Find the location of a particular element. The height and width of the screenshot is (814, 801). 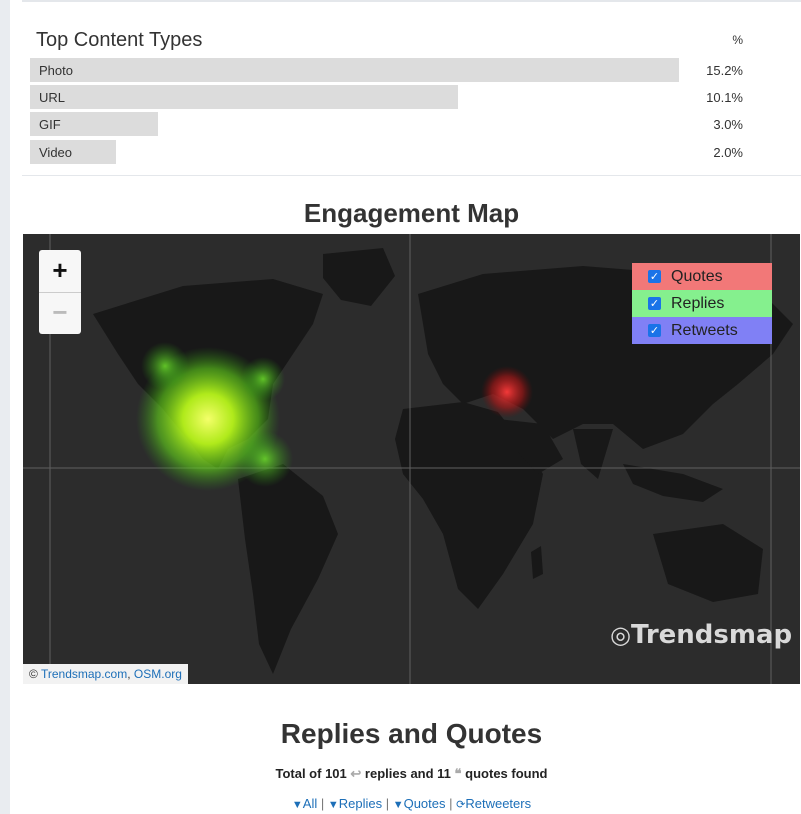

map-attribution: © Trendsmap.com, OSM.org is located at coordinates (105, 674).